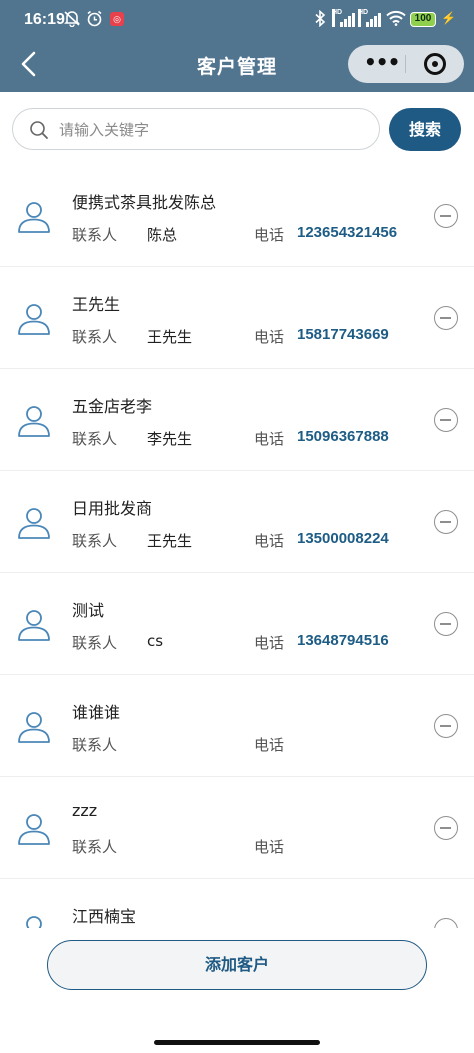 The width and height of the screenshot is (474, 1053). What do you see at coordinates (237, 903) in the screenshot?
I see `customer-row: 江西楠宝联系人电话` at bounding box center [237, 903].